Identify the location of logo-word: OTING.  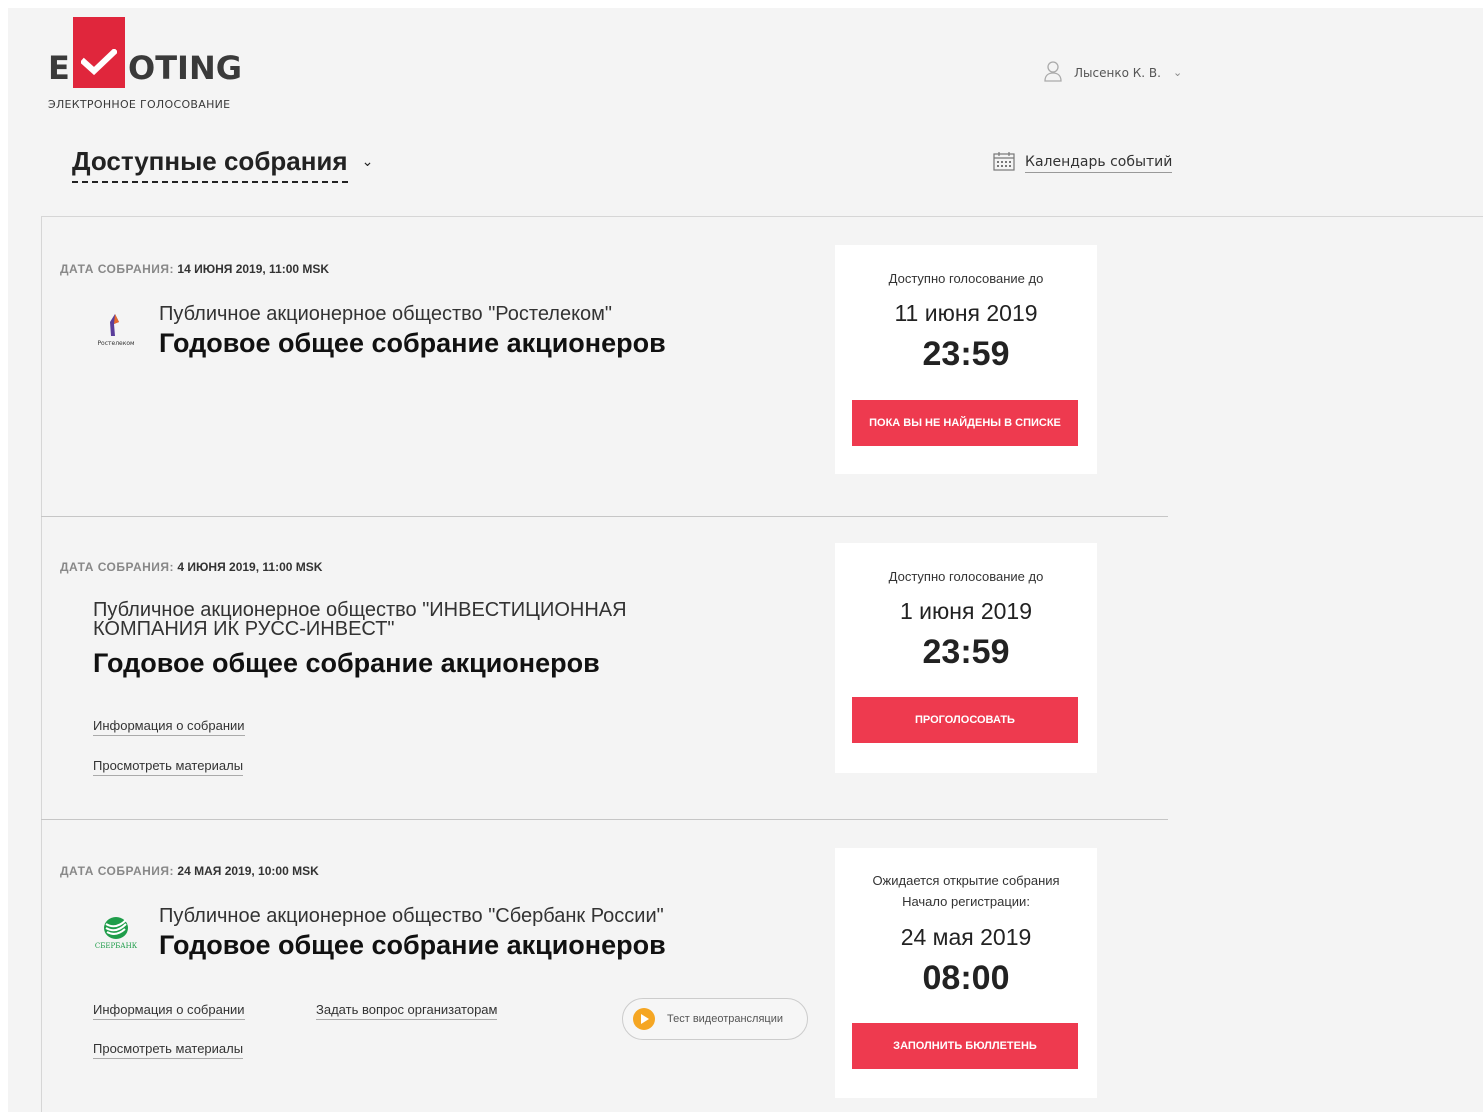
(185, 68).